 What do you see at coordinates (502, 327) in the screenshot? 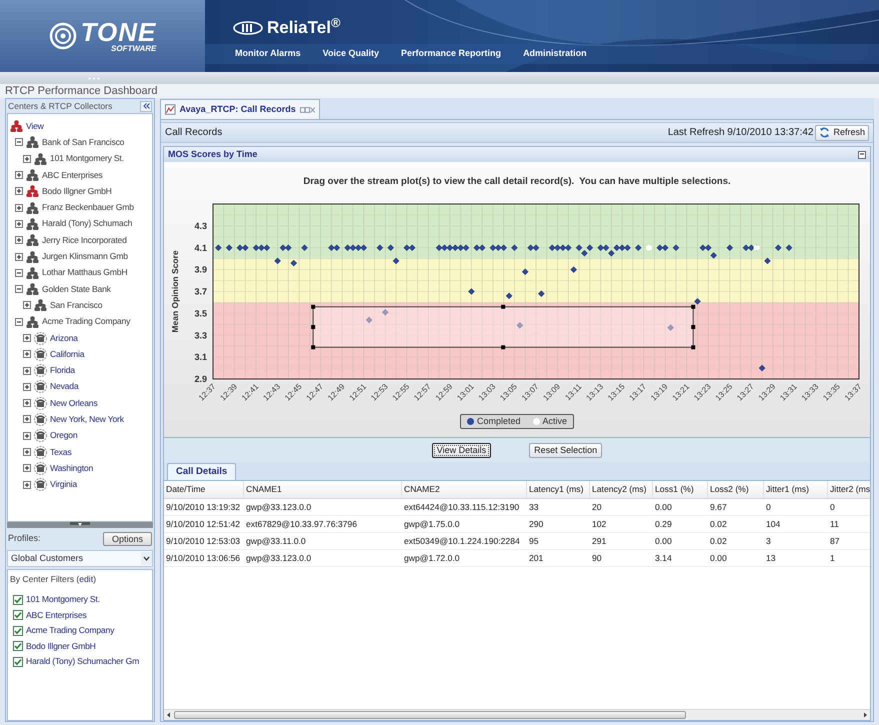
I see `selection-box` at bounding box center [502, 327].